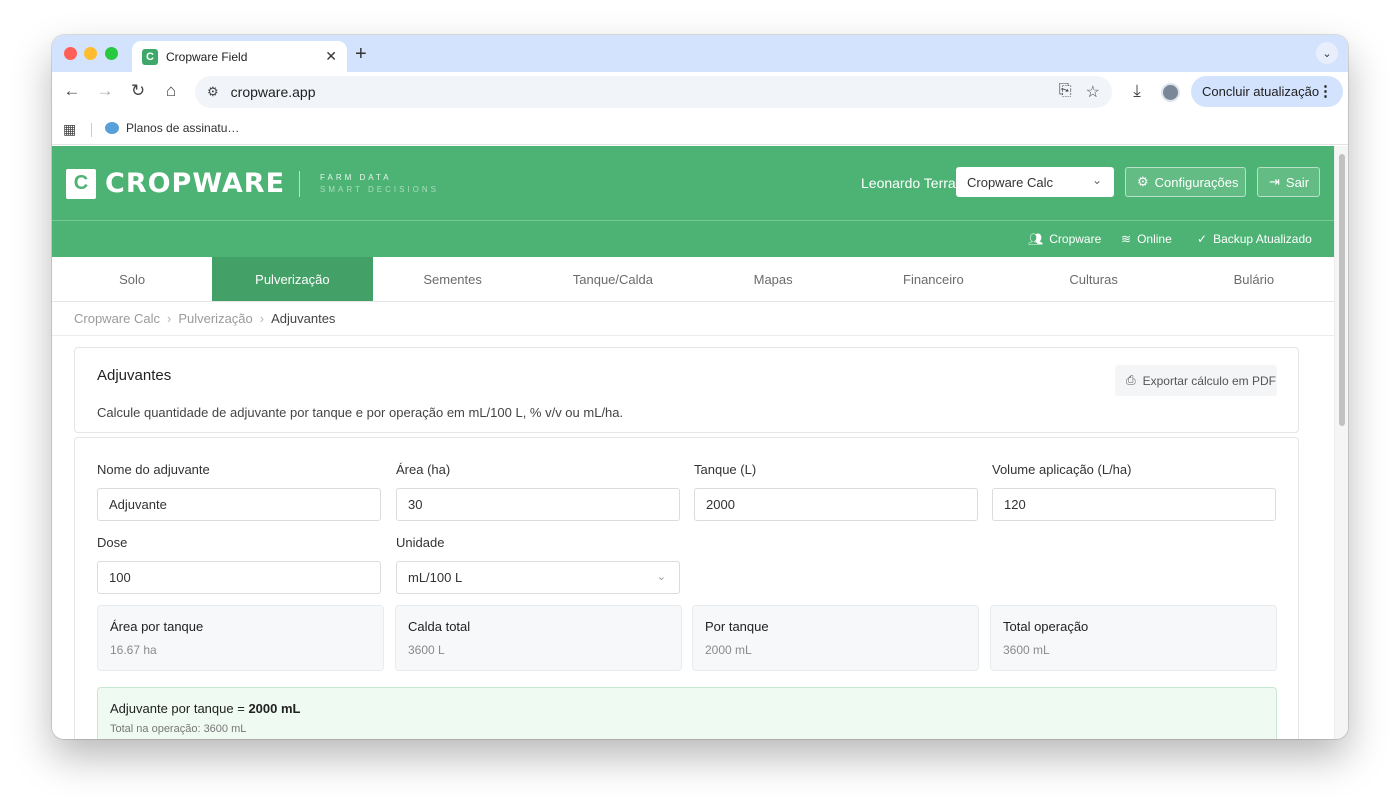 The image size is (1400, 807). What do you see at coordinates (1026, 650) in the screenshot?
I see `stat-value: 3600 mL` at bounding box center [1026, 650].